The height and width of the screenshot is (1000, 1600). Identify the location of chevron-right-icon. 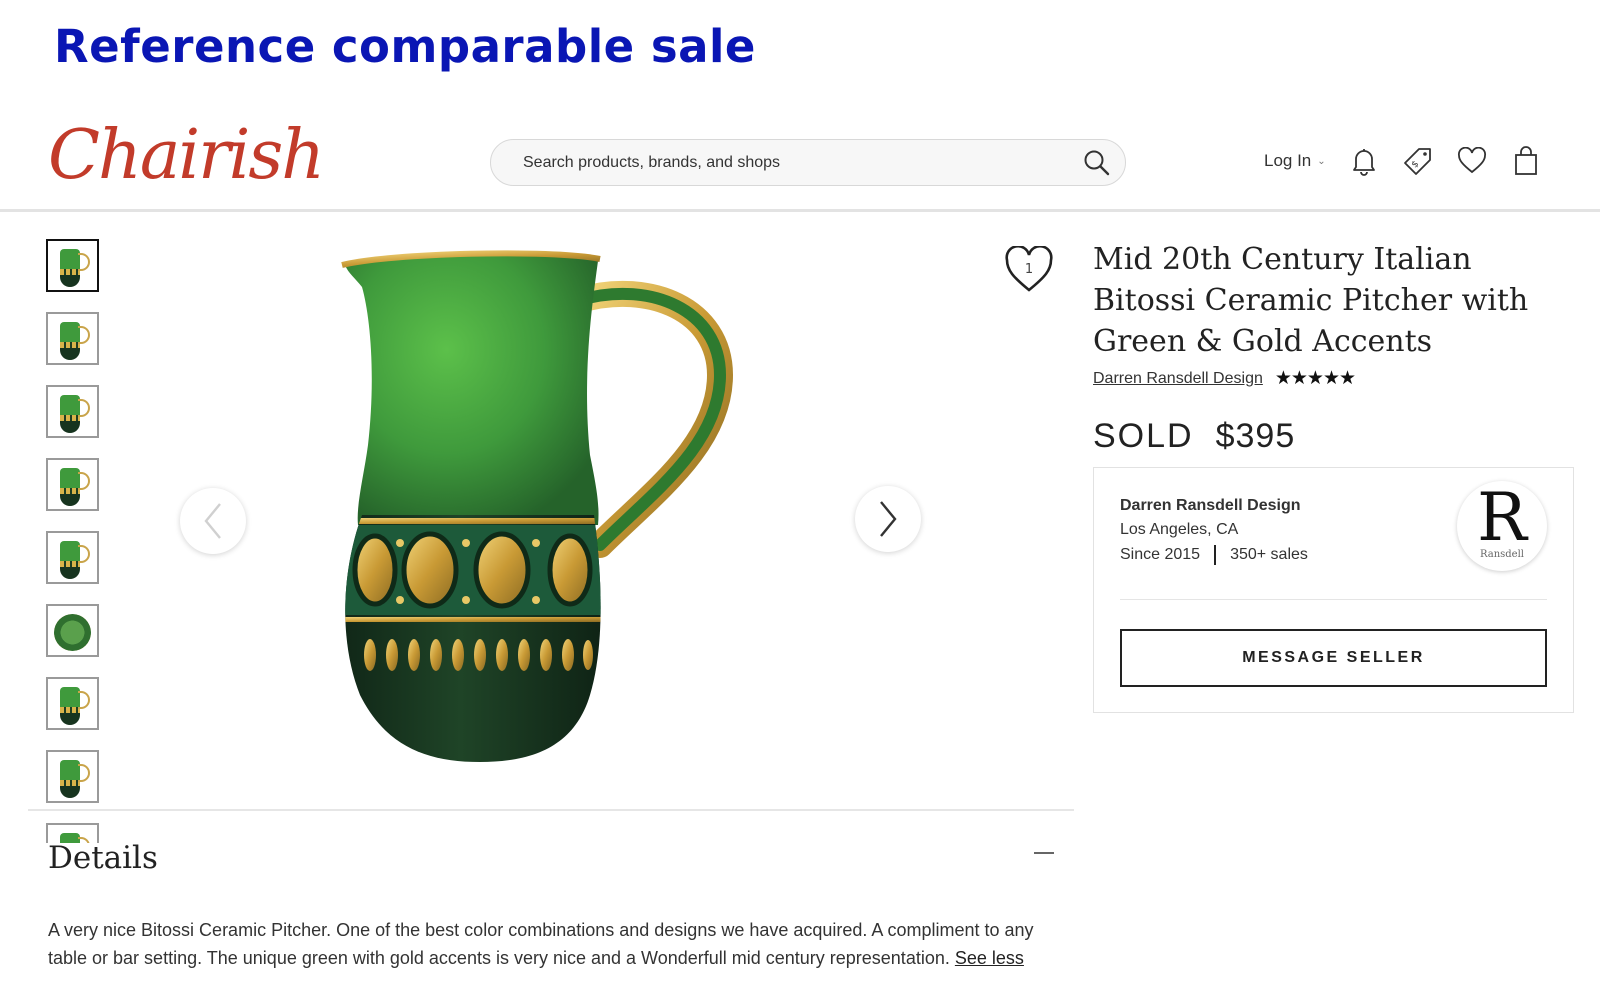
(888, 519).